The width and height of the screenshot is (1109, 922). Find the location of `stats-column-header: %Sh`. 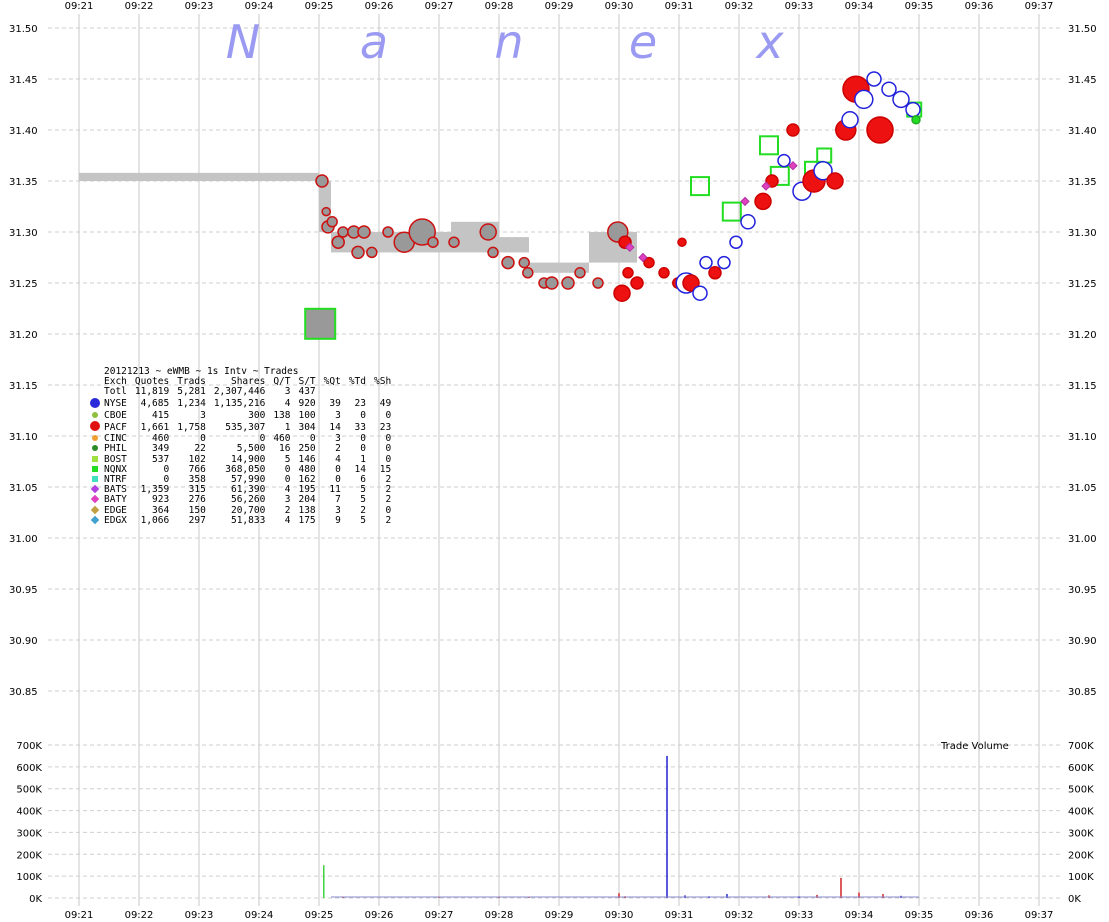

stats-column-header: %Sh is located at coordinates (383, 382).